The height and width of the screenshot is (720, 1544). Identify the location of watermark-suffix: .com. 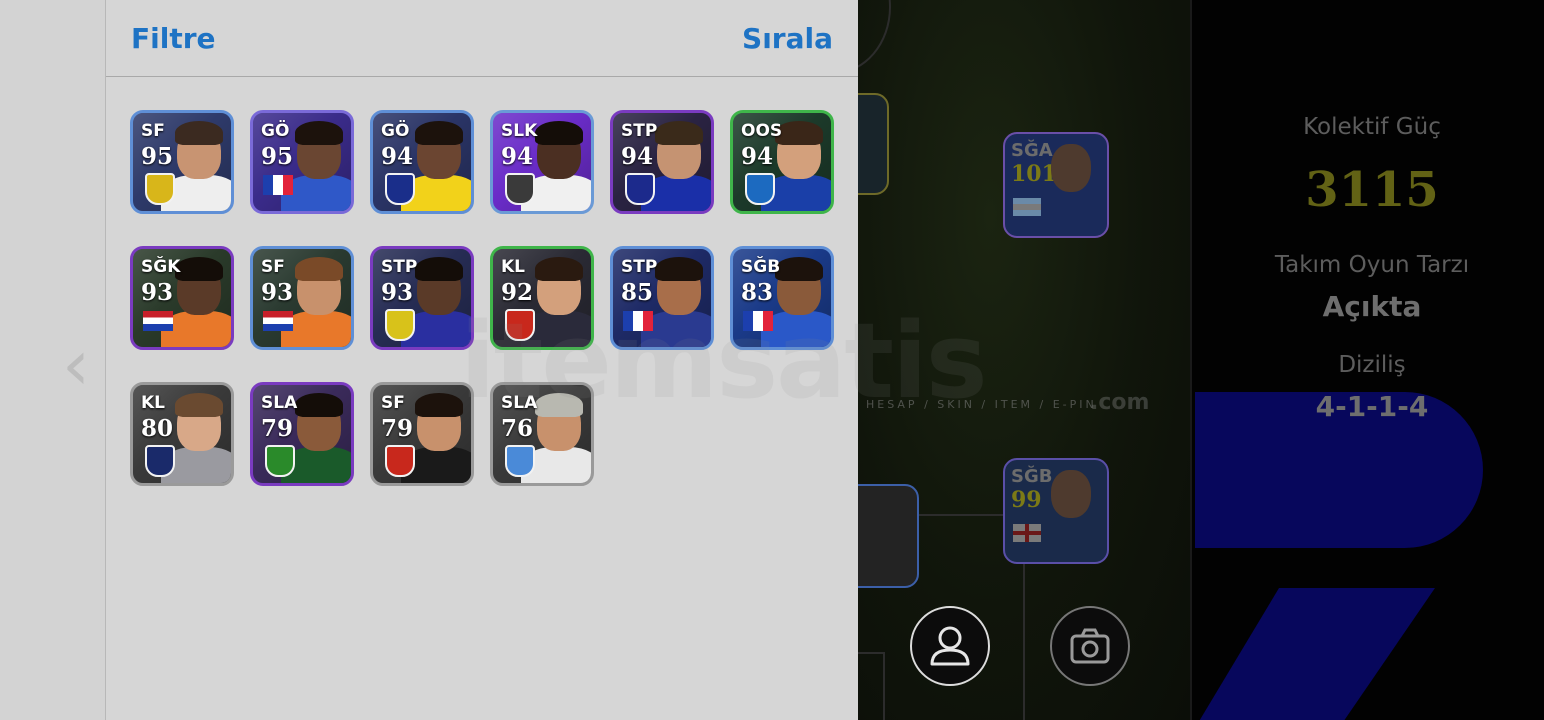
(1120, 402).